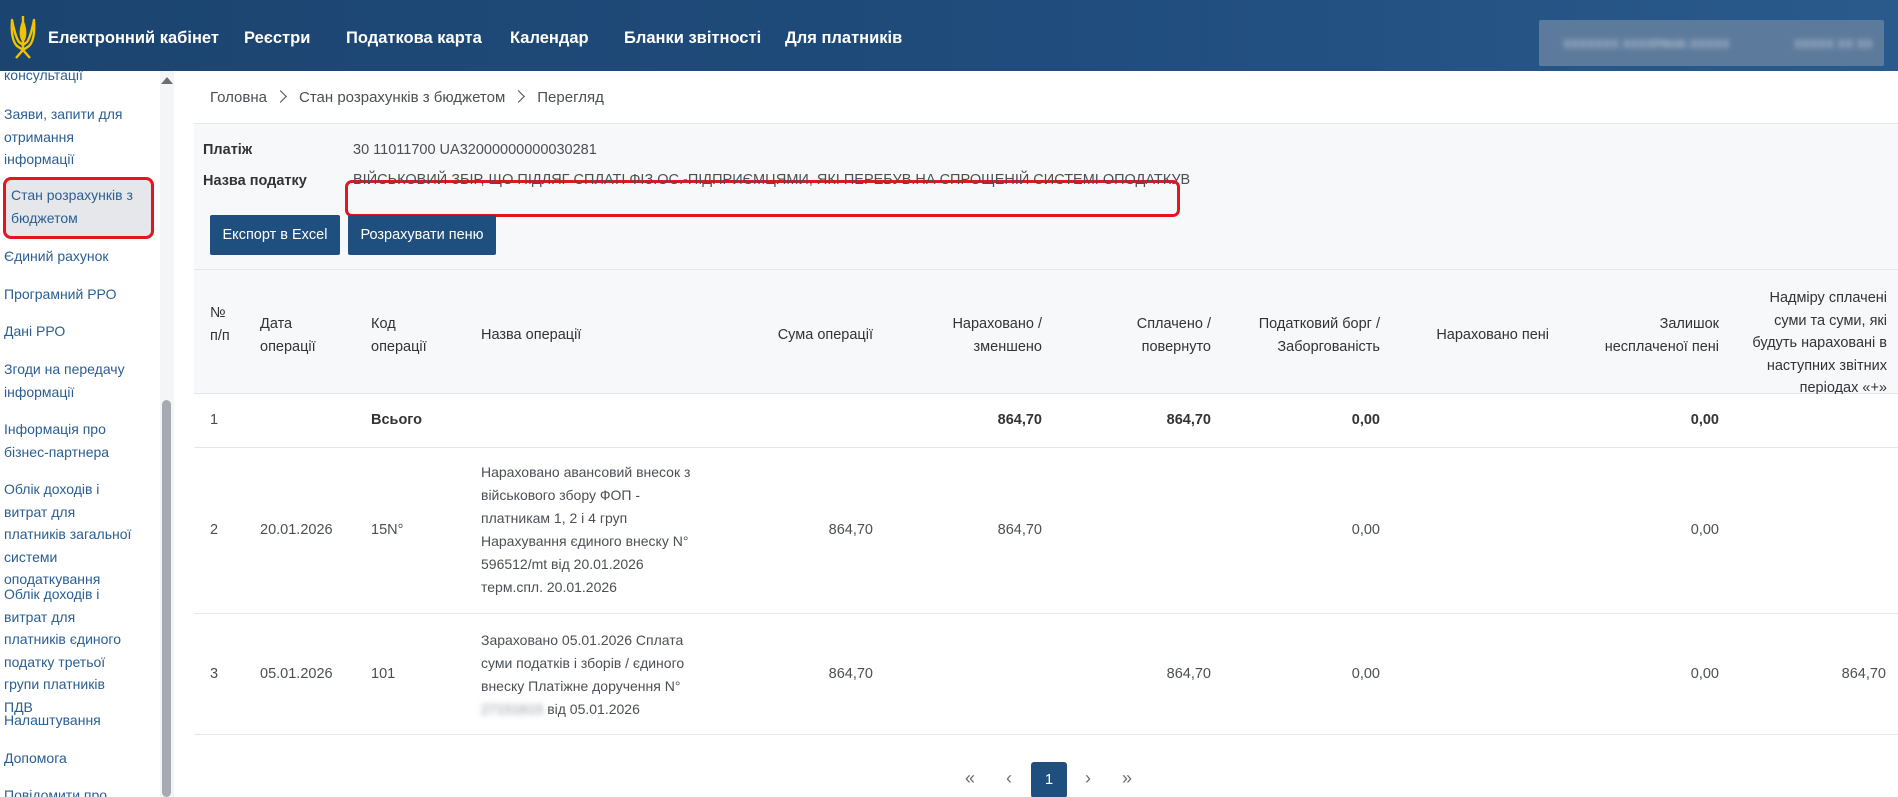  Describe the element at coordinates (531, 335) in the screenshot. I see `header-operation-name: Назва операції` at that location.